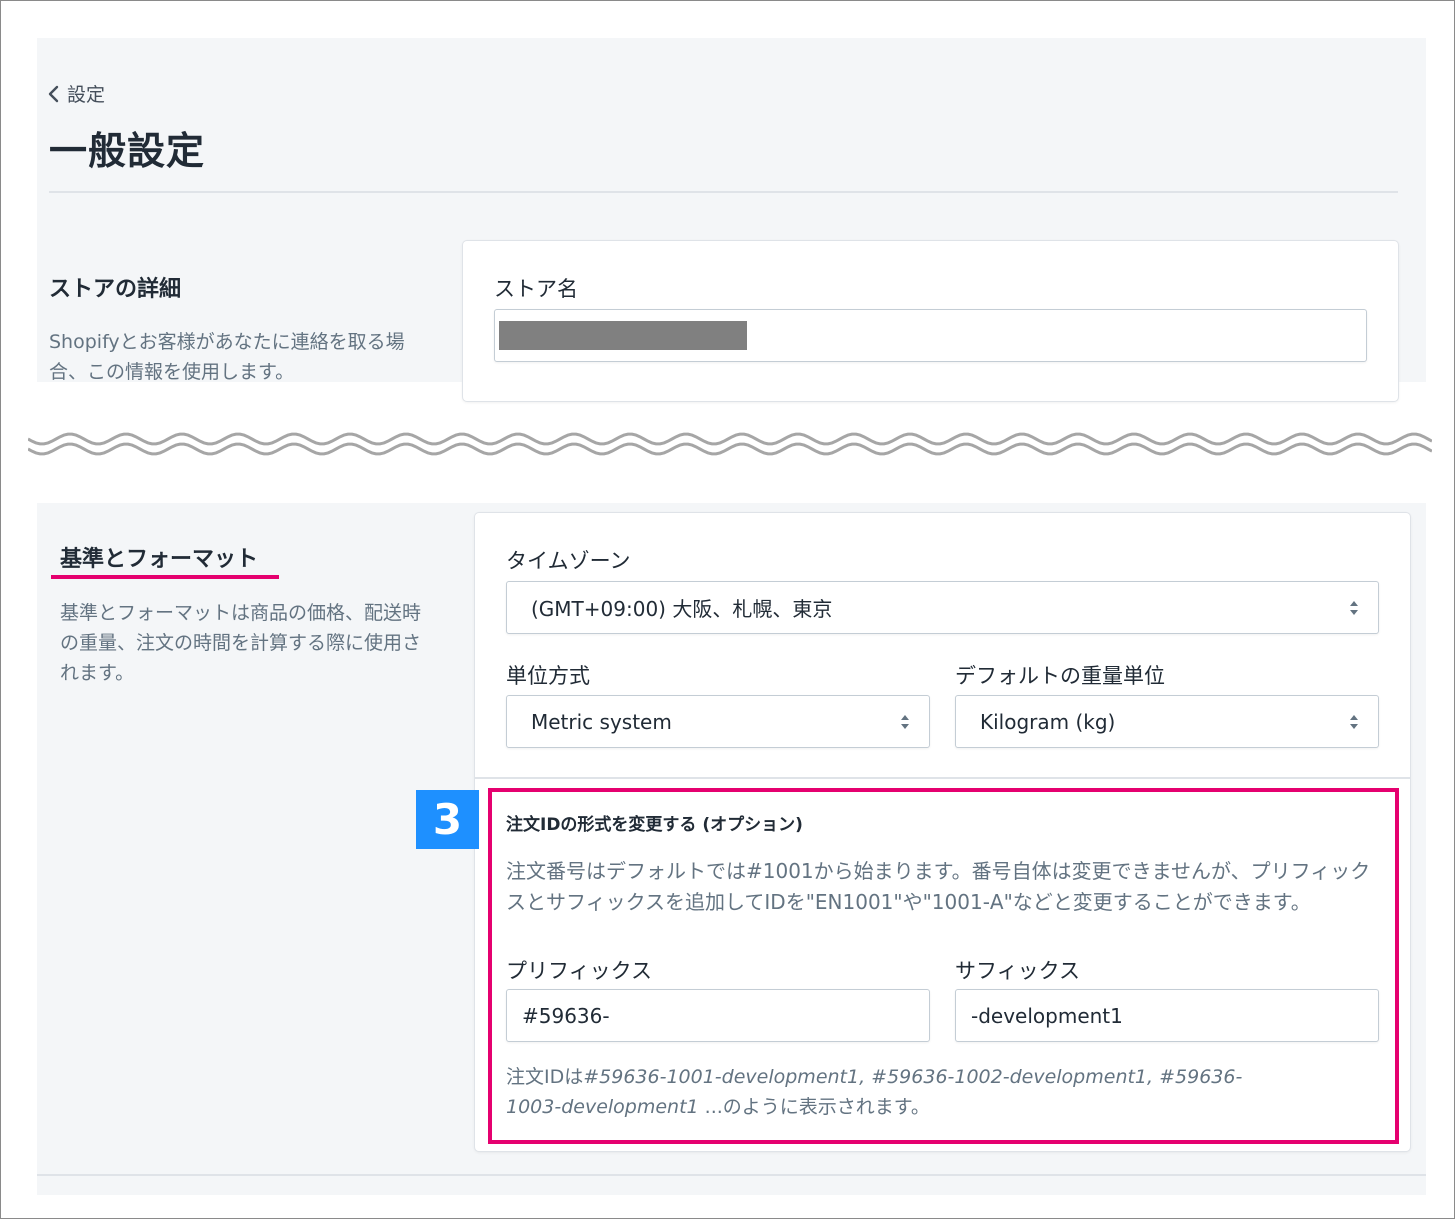  Describe the element at coordinates (930, 335) in the screenshot. I see `store-name-input` at that location.